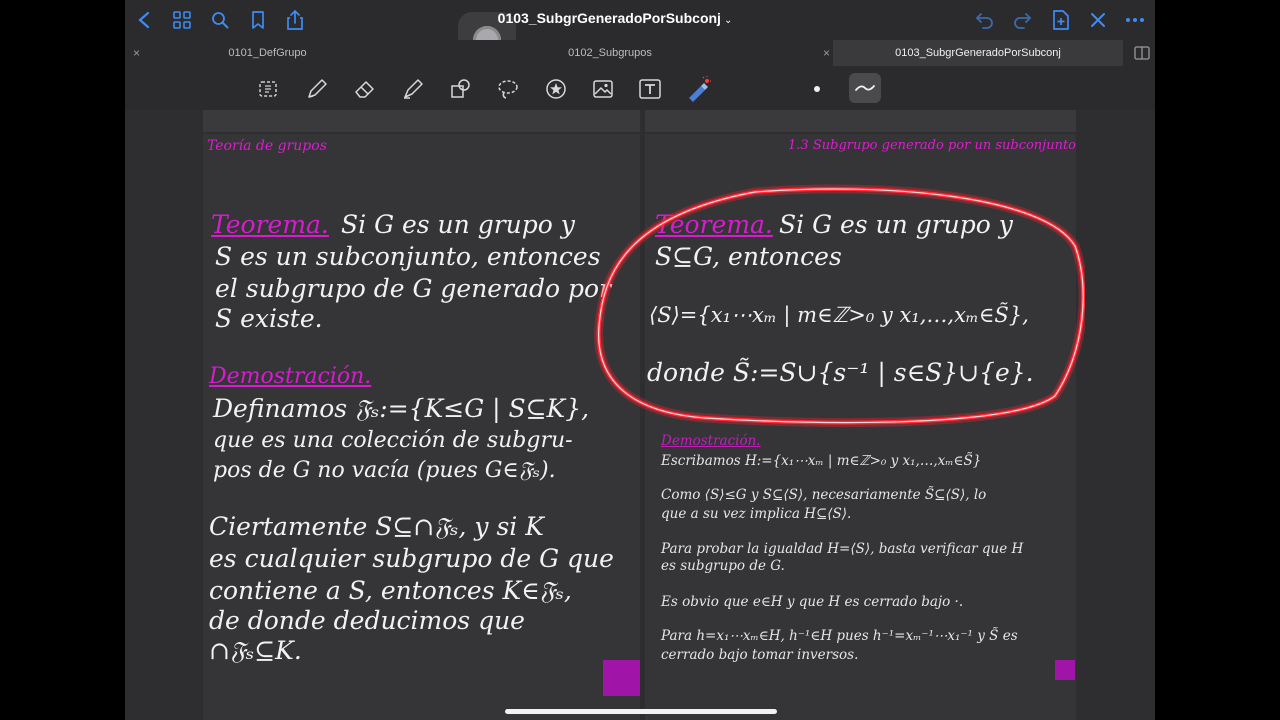  I want to click on left-page-header: Teoría de grupos, so click(267, 146).